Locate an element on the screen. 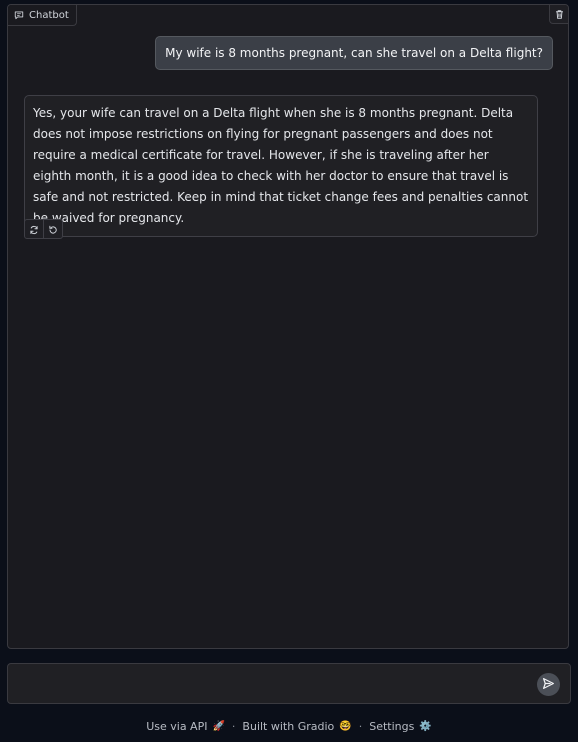 The image size is (578, 742). trash-icon is located at coordinates (559, 14).